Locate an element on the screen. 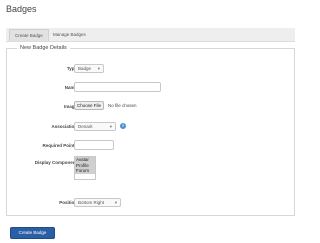  position-label: Position is located at coordinates (68, 202).